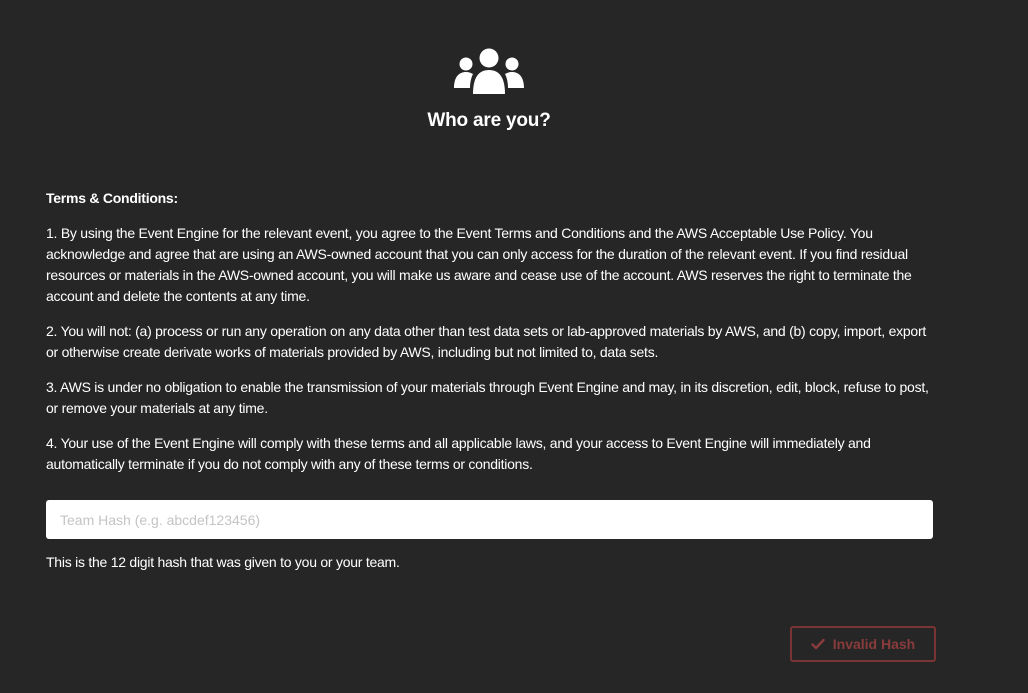  Describe the element at coordinates (874, 644) in the screenshot. I see `invalid-hash-button-label: Invalid Hash` at that location.